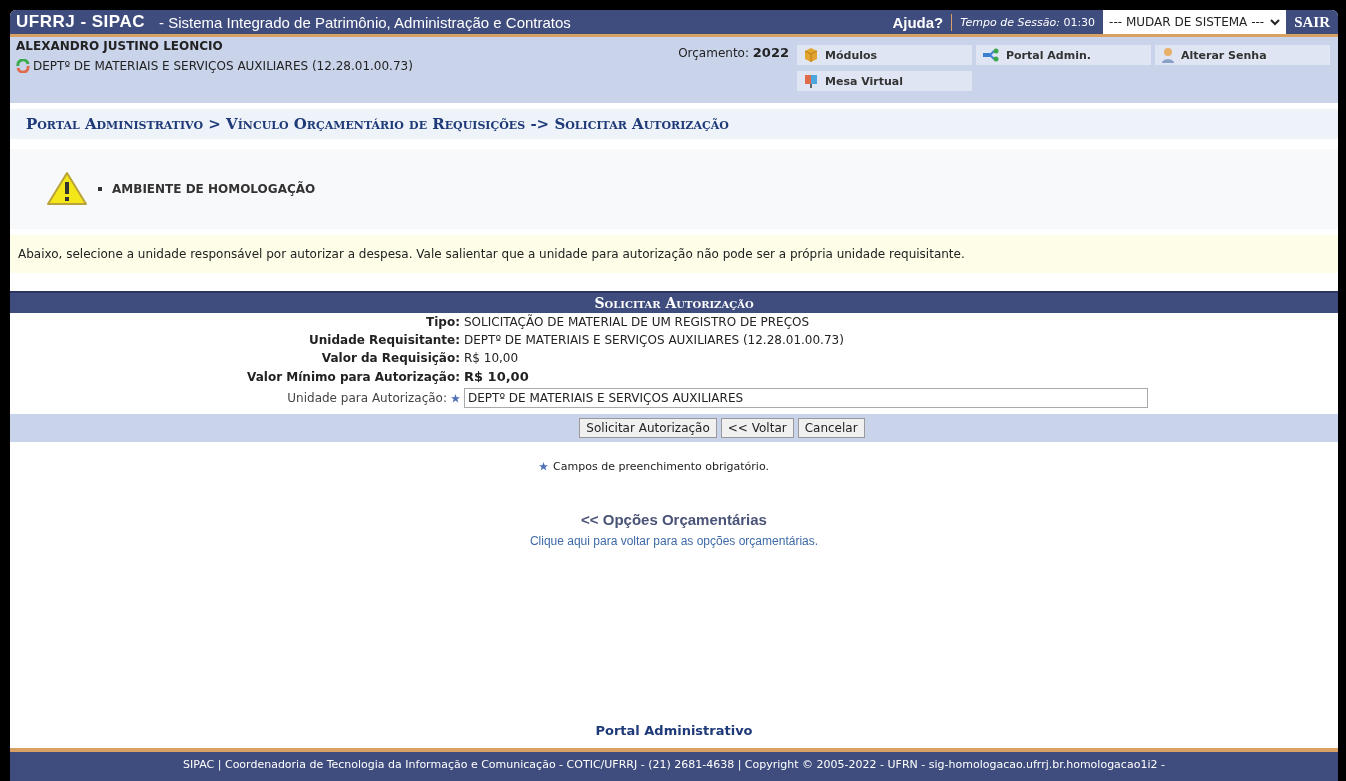  What do you see at coordinates (100, 189) in the screenshot?
I see `bullet-icon` at bounding box center [100, 189].